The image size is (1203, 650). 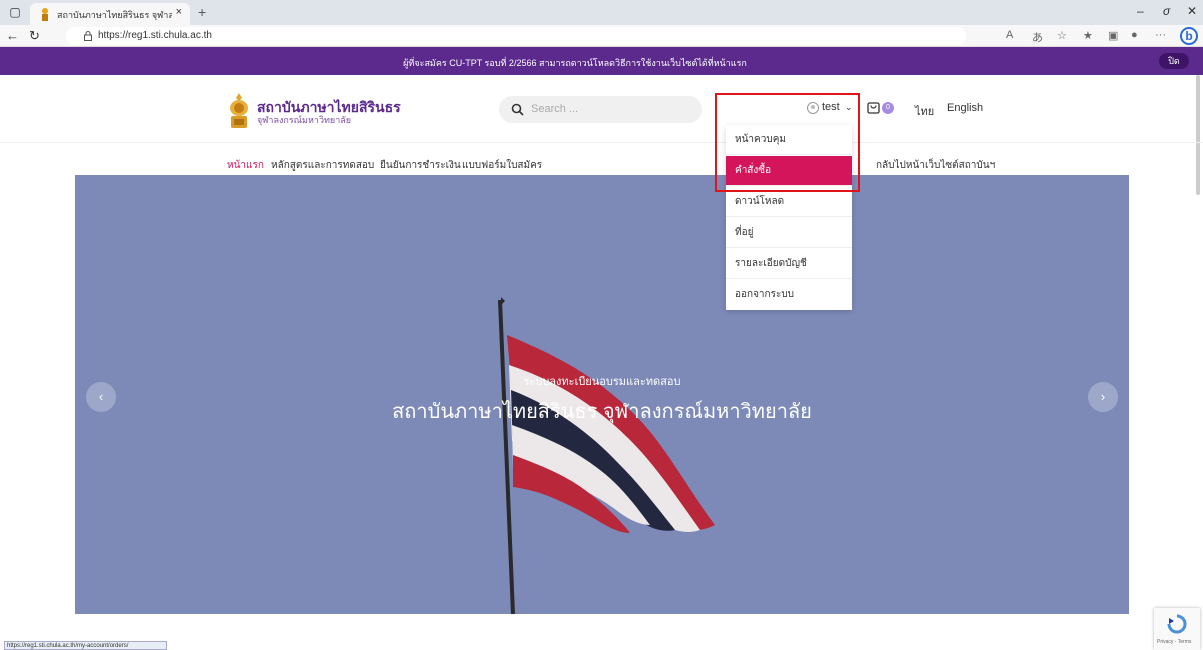 What do you see at coordinates (1160, 35) in the screenshot?
I see `more-icon: ···` at bounding box center [1160, 35].